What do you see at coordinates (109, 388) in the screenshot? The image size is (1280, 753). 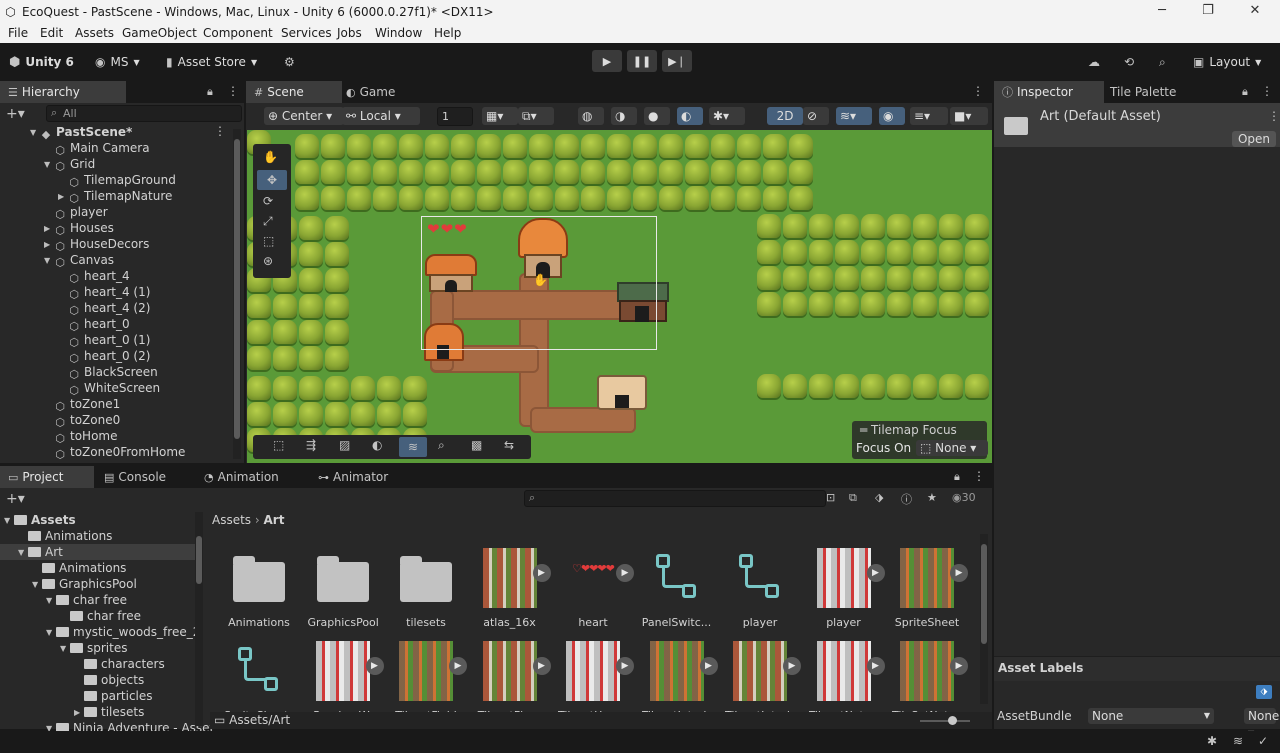 I see `hierarchy-item: ⬡ WhiteScreen` at bounding box center [109, 388].